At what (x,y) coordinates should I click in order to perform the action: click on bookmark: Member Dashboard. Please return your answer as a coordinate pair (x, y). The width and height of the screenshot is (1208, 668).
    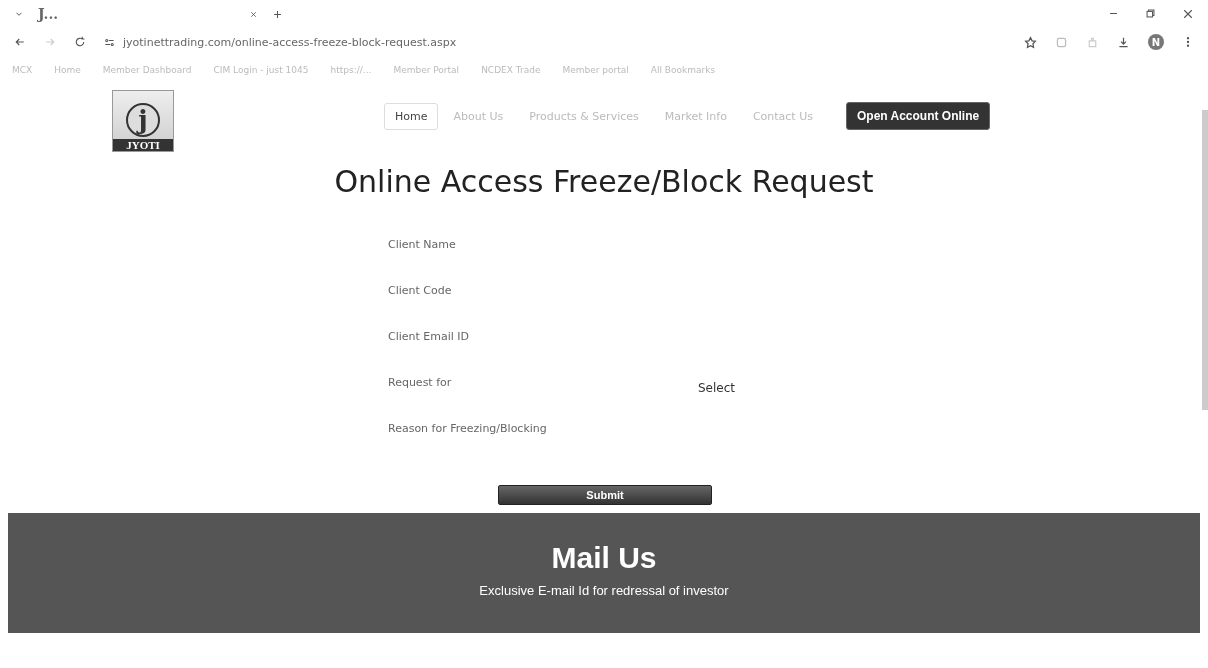
    Looking at the image, I should click on (147, 70).